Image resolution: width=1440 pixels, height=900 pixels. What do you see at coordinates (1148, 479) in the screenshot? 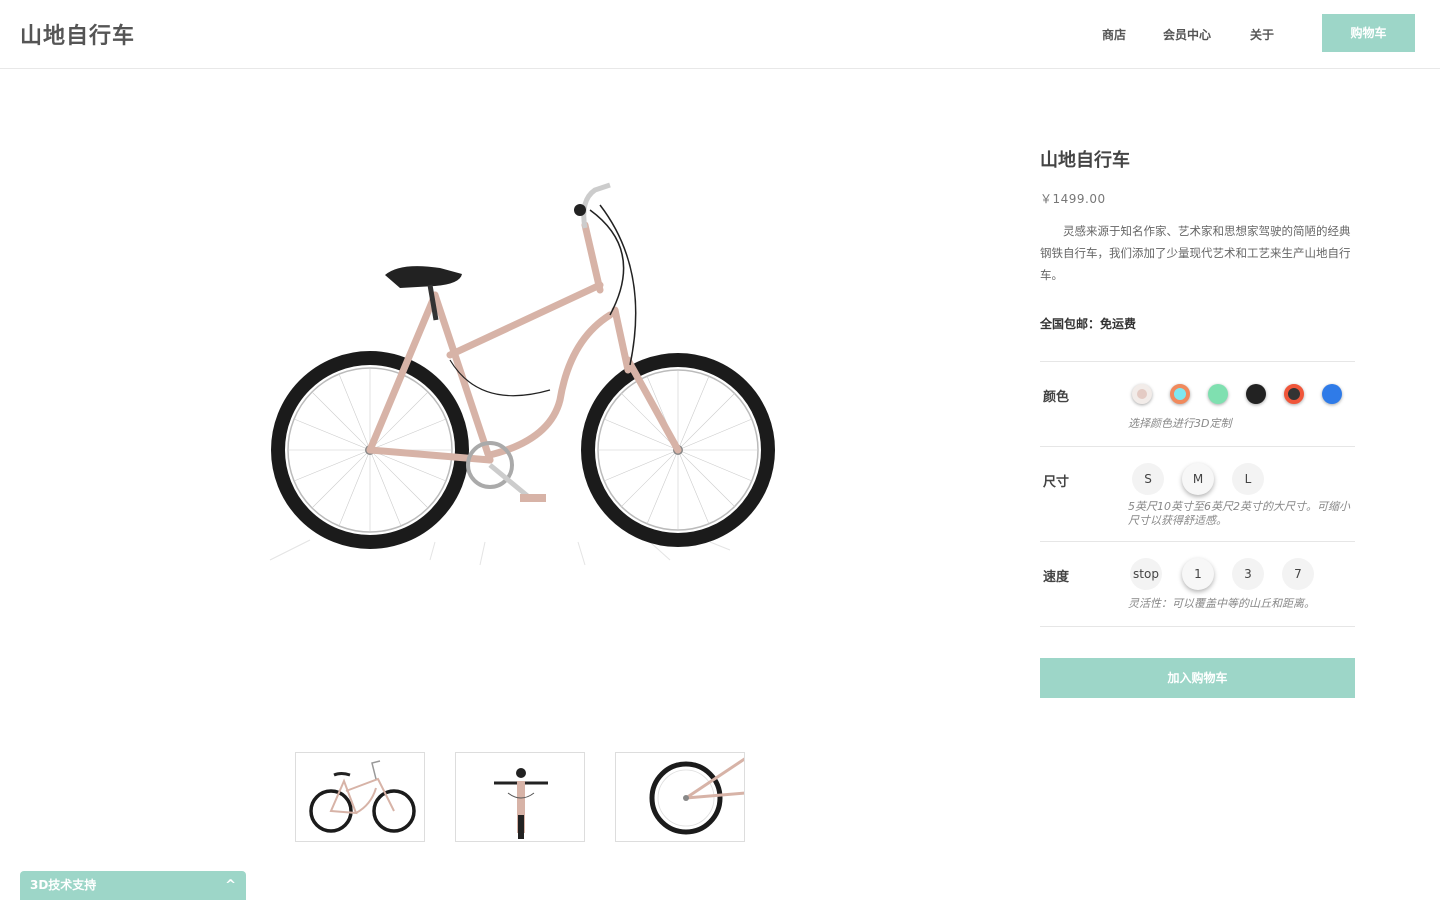
I see `size-option-s: S` at bounding box center [1148, 479].